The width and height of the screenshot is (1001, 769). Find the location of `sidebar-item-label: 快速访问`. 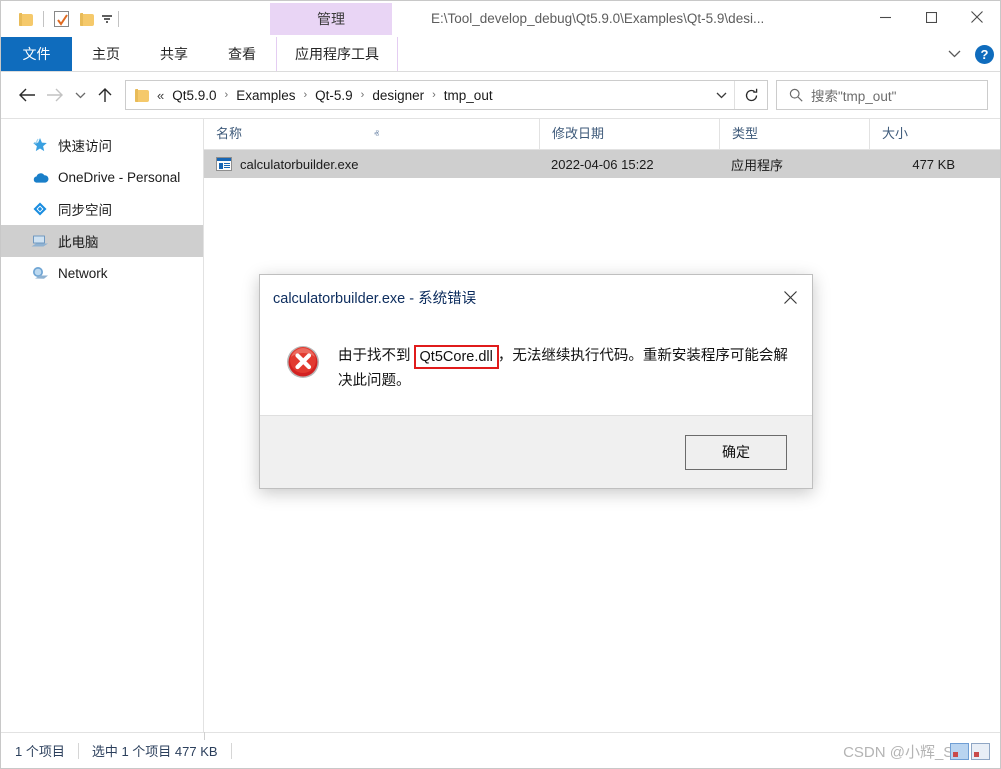

sidebar-item-label: 快速访问 is located at coordinates (85, 146).